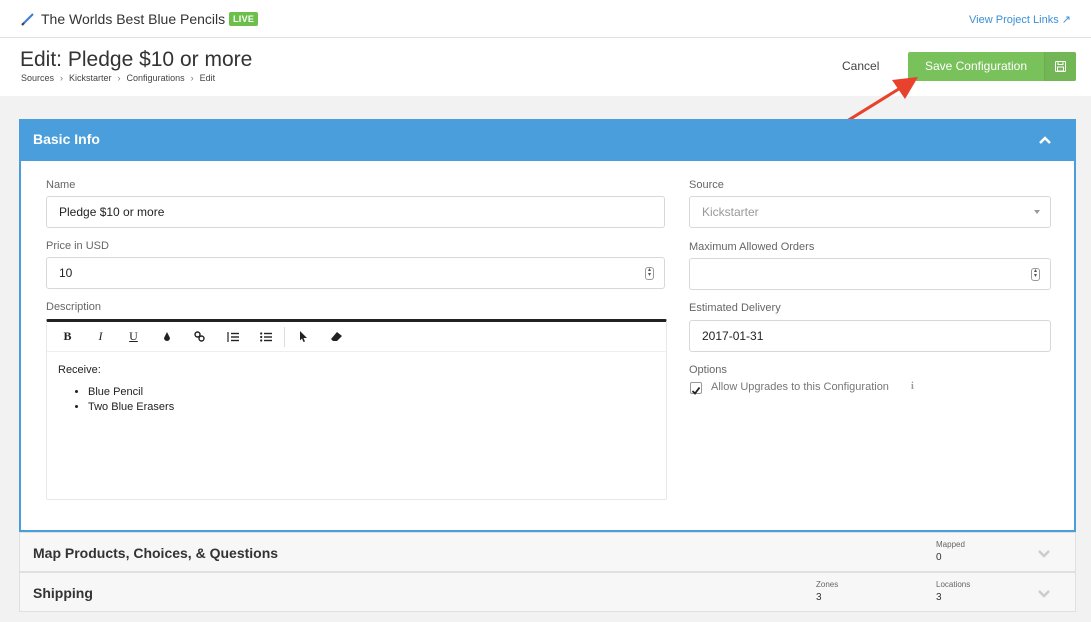  What do you see at coordinates (355, 212) in the screenshot?
I see `name-input: Pledge $10 or more` at bounding box center [355, 212].